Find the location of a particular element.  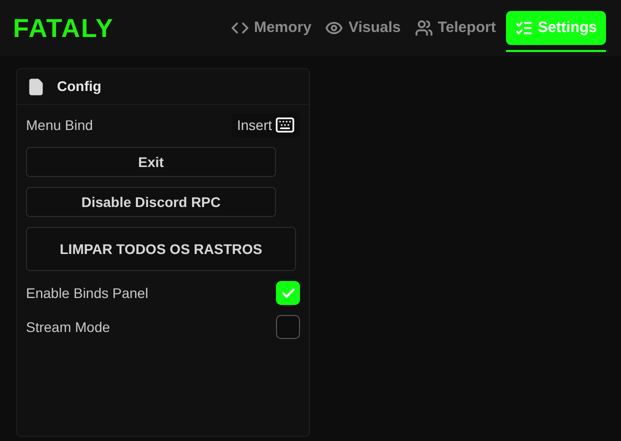

action-button: LIMPAR TODOS OS RASTROS is located at coordinates (161, 249).